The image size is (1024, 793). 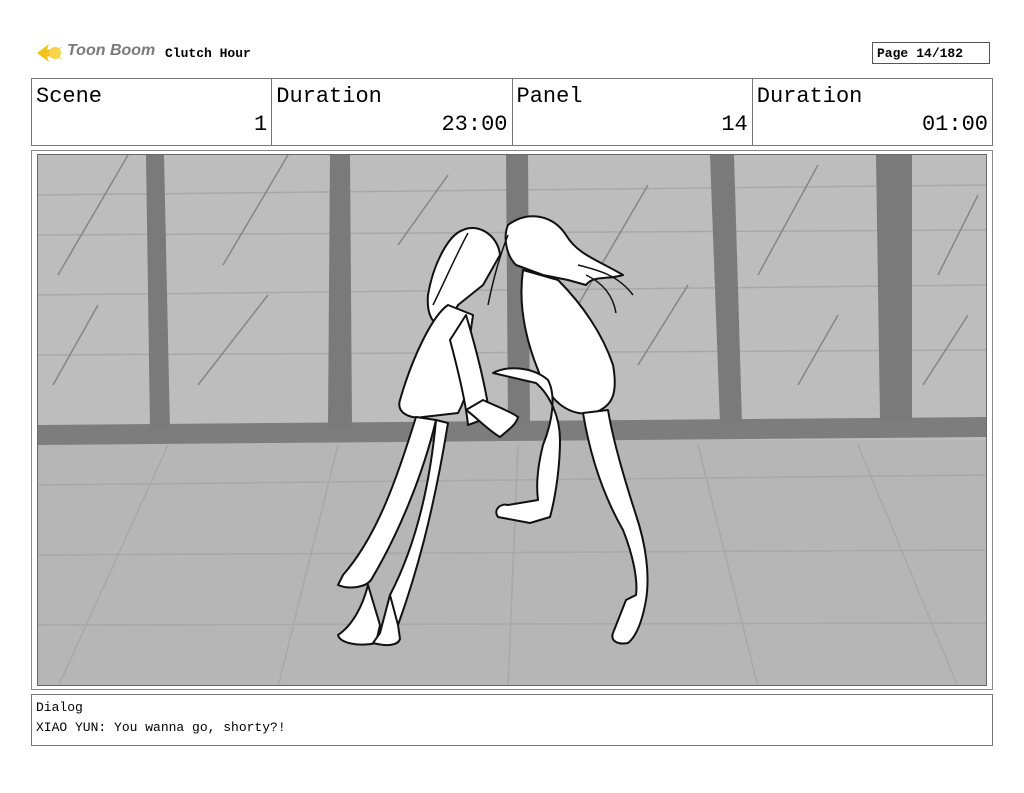 What do you see at coordinates (208, 53) in the screenshot?
I see `project-title: Clutch Hour` at bounding box center [208, 53].